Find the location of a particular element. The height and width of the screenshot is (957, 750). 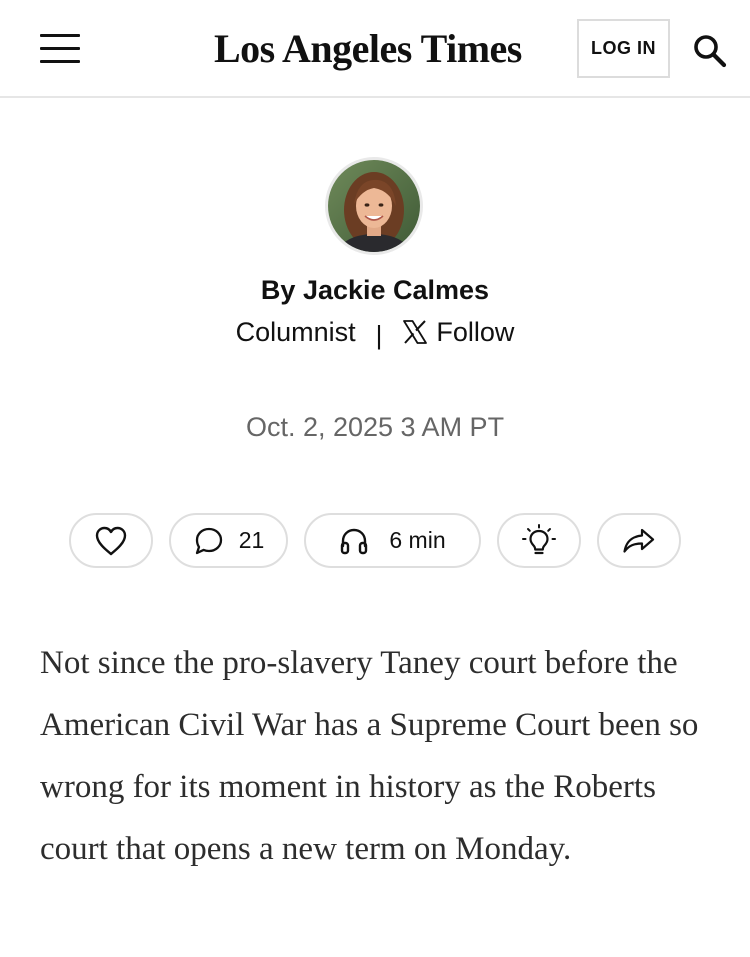

author-meta: Columnist | Follow is located at coordinates (375, 332).